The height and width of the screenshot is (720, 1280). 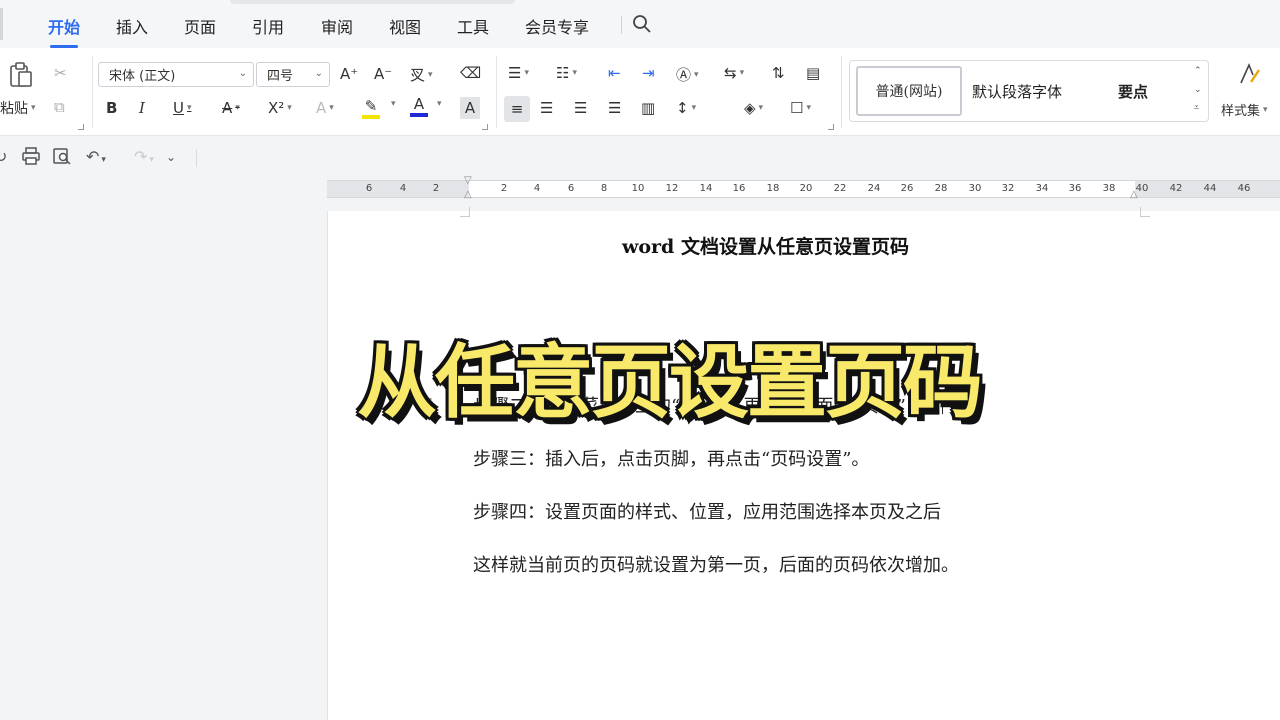 I want to click on tab-home: 开始, so click(x=64, y=31).